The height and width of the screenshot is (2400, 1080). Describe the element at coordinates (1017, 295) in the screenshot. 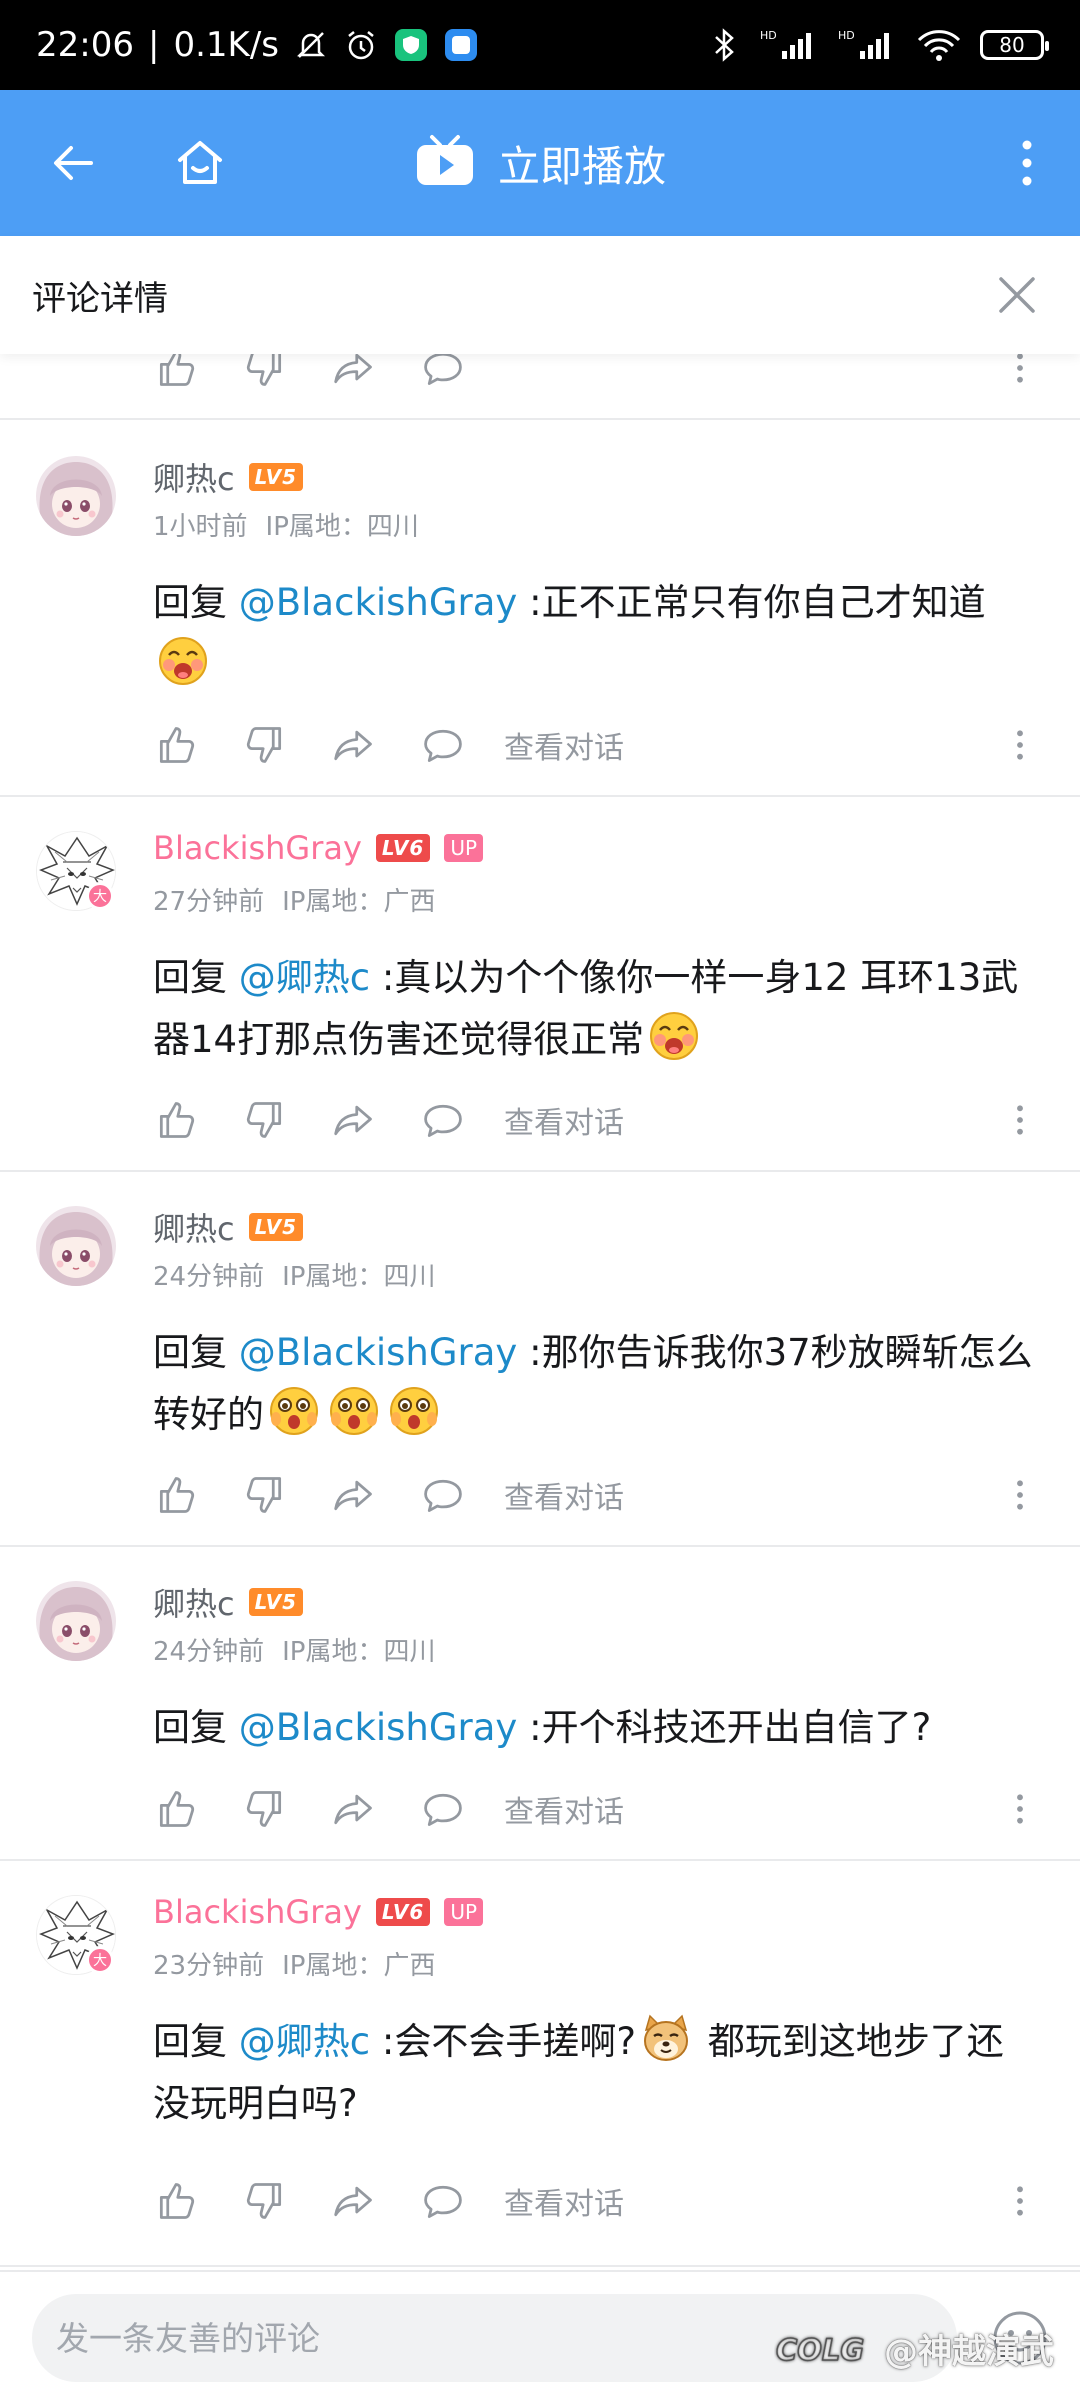

I see `close-button` at that location.